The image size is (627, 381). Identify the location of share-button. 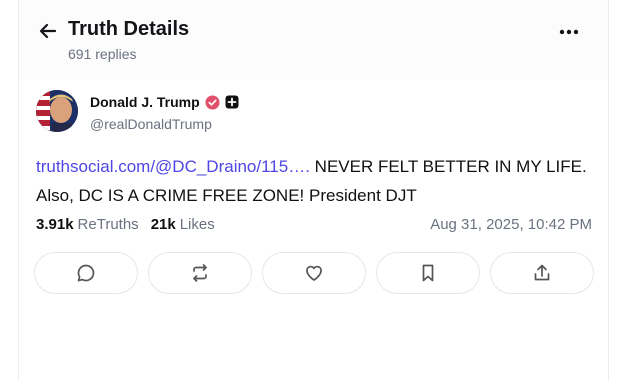
(542, 273).